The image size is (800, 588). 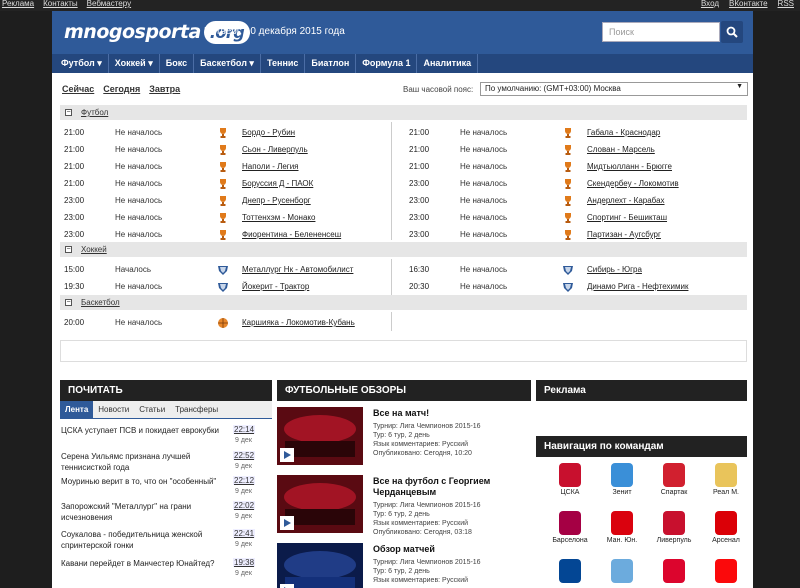 What do you see at coordinates (78, 89) in the screenshot?
I see `tab-now: Сейчас` at bounding box center [78, 89].